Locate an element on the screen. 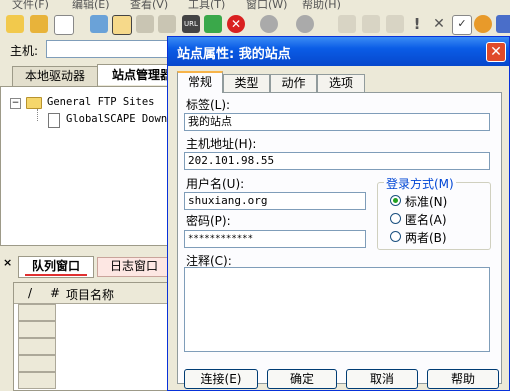 The height and width of the screenshot is (391, 510). dialog-titlebar: 站点属性: 我的站点 ✕ is located at coordinates (338, 51).